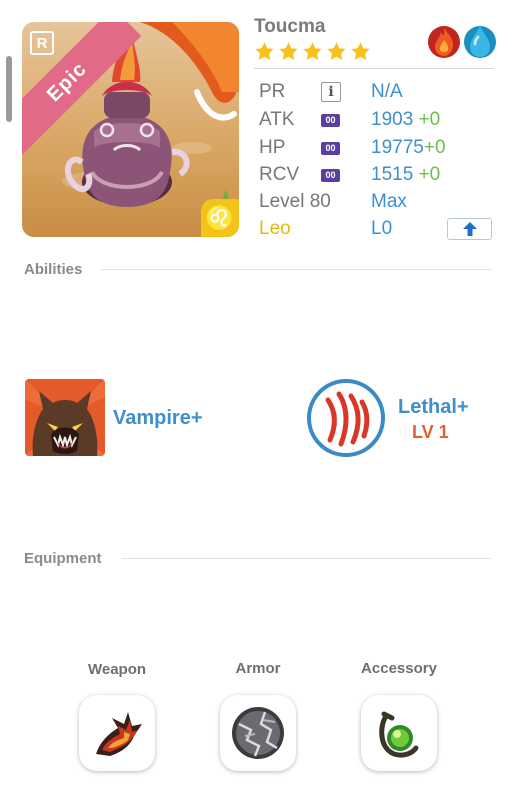  I want to click on level-value: Max, so click(389, 201).